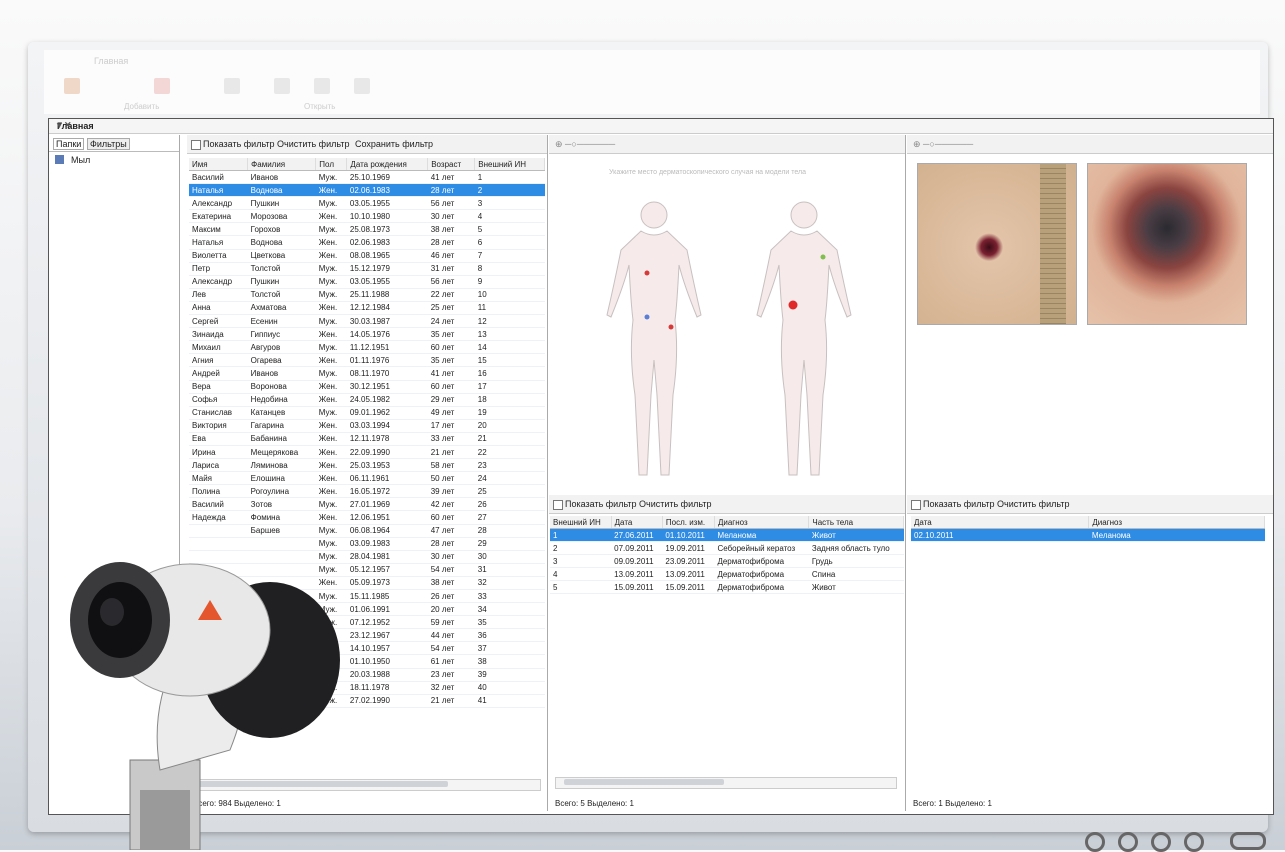 The height and width of the screenshot is (852, 1285). Describe the element at coordinates (114, 160) in the screenshot. I see `folder-item: Мыл` at that location.